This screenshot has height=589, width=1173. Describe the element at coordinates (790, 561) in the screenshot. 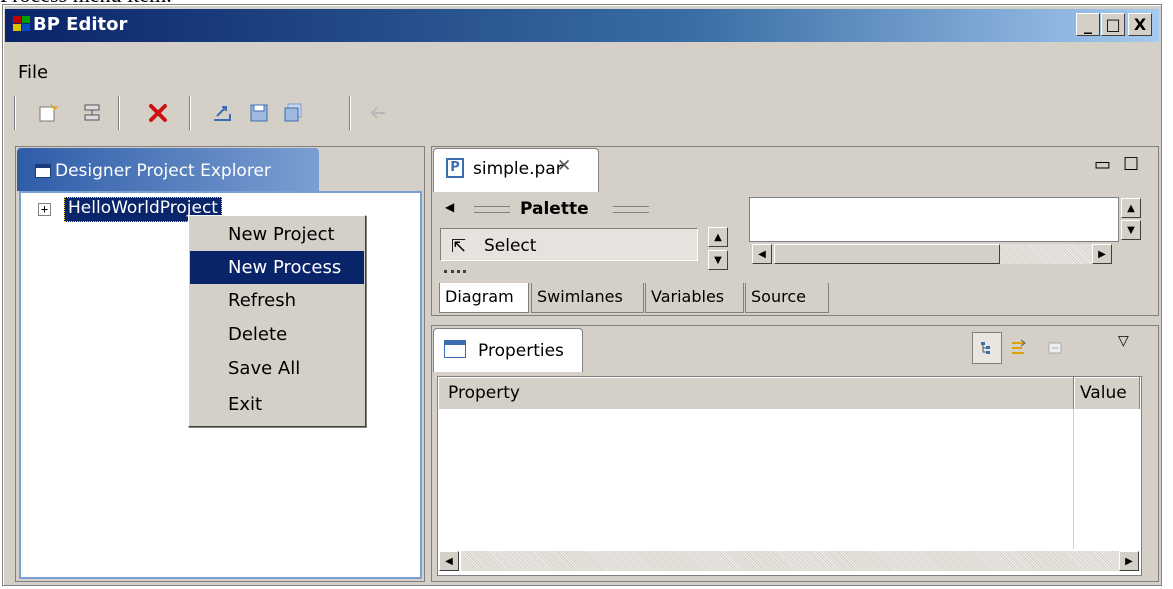

I see `props-hscroll-track` at that location.